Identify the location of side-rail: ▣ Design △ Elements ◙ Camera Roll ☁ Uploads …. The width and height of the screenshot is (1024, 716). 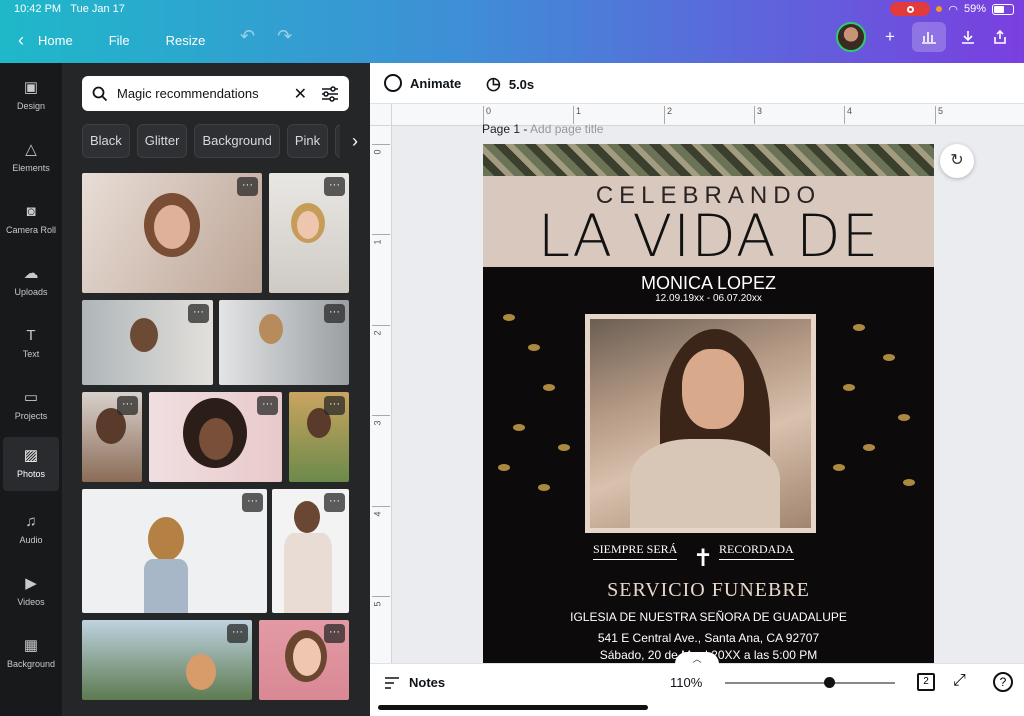
(31, 389).